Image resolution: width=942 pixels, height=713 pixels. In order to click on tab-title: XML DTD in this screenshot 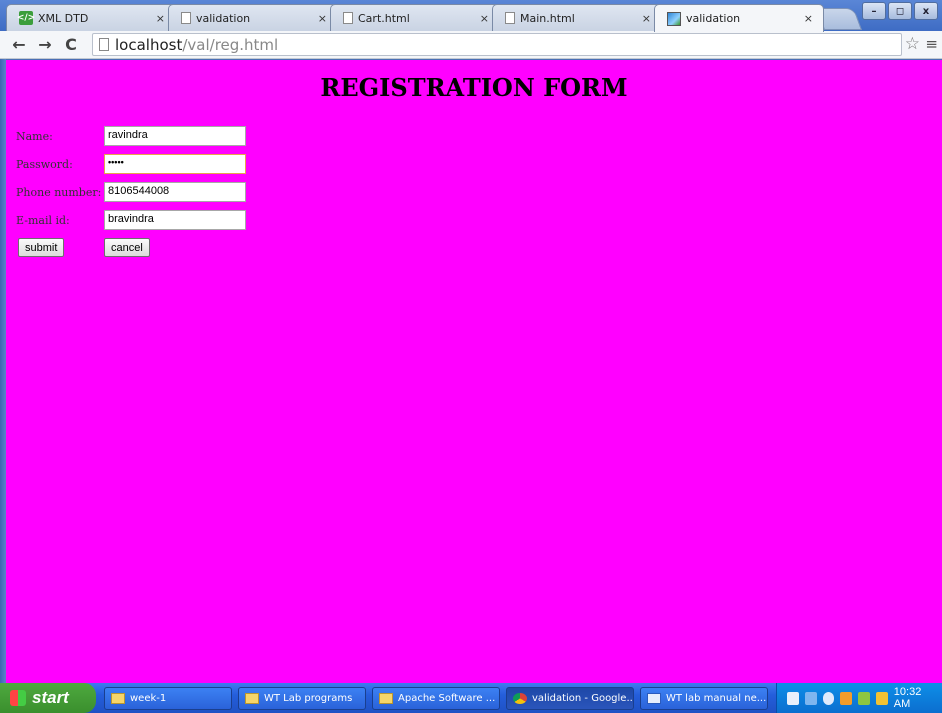, I will do `click(63, 18)`.